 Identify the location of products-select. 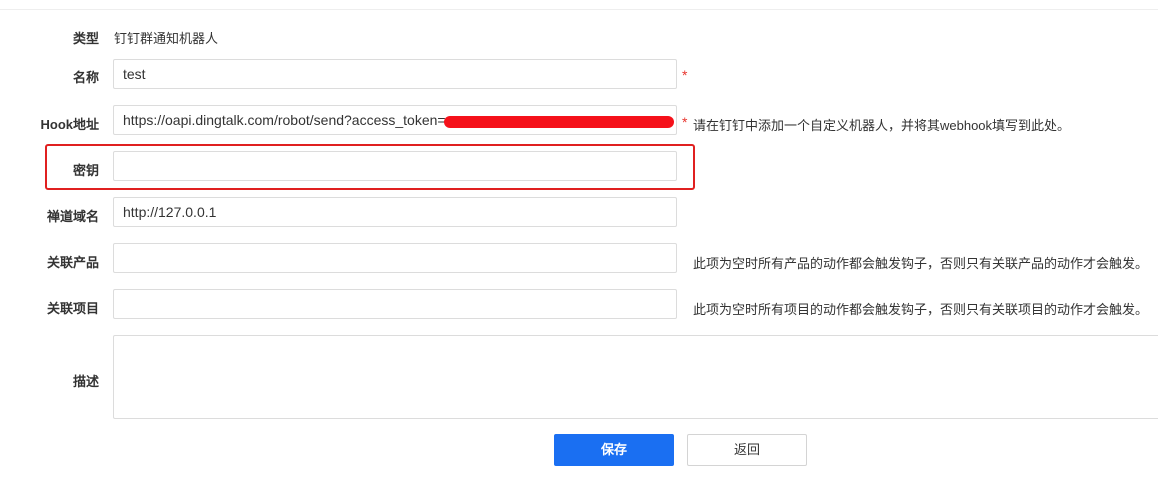
(395, 258).